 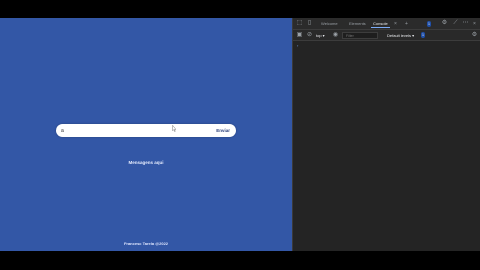 What do you see at coordinates (429, 24) in the screenshot?
I see `issues-badge: 1` at bounding box center [429, 24].